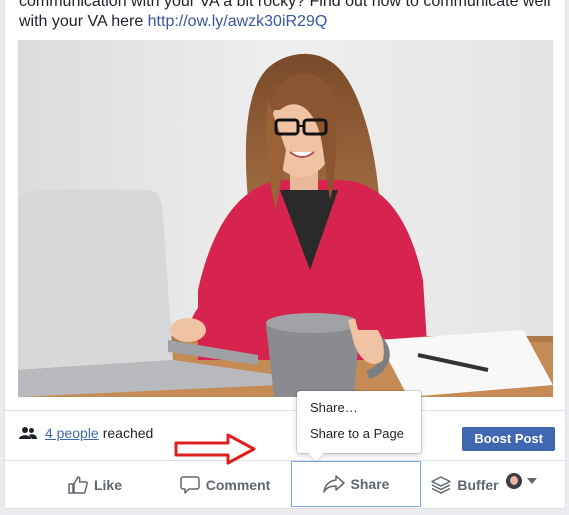 The width and height of the screenshot is (569, 515). I want to click on share-arrow-icon, so click(333, 484).